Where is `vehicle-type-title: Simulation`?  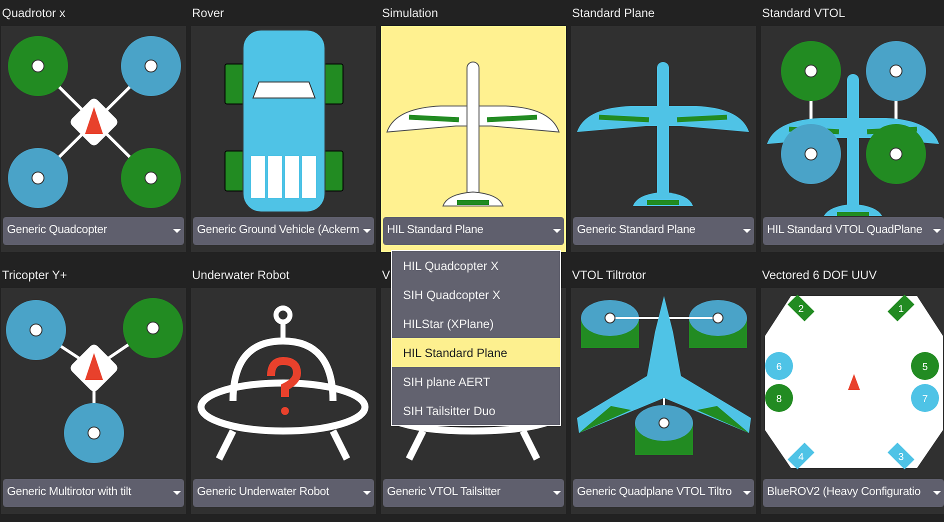
vehicle-type-title: Simulation is located at coordinates (410, 13).